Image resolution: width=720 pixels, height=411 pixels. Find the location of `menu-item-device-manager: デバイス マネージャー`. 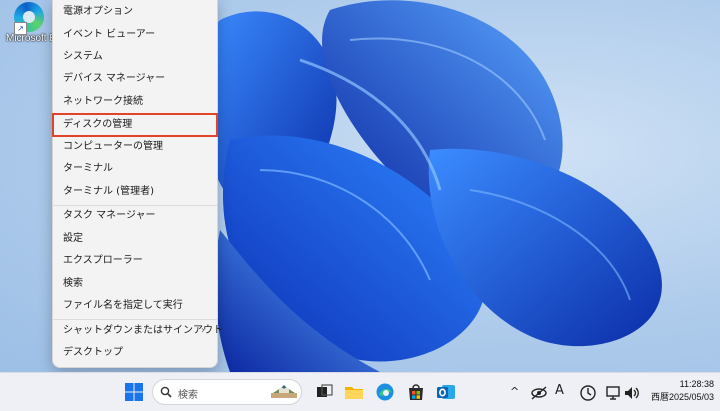

menu-item-device-manager: デバイス マネージャー is located at coordinates (135, 79).